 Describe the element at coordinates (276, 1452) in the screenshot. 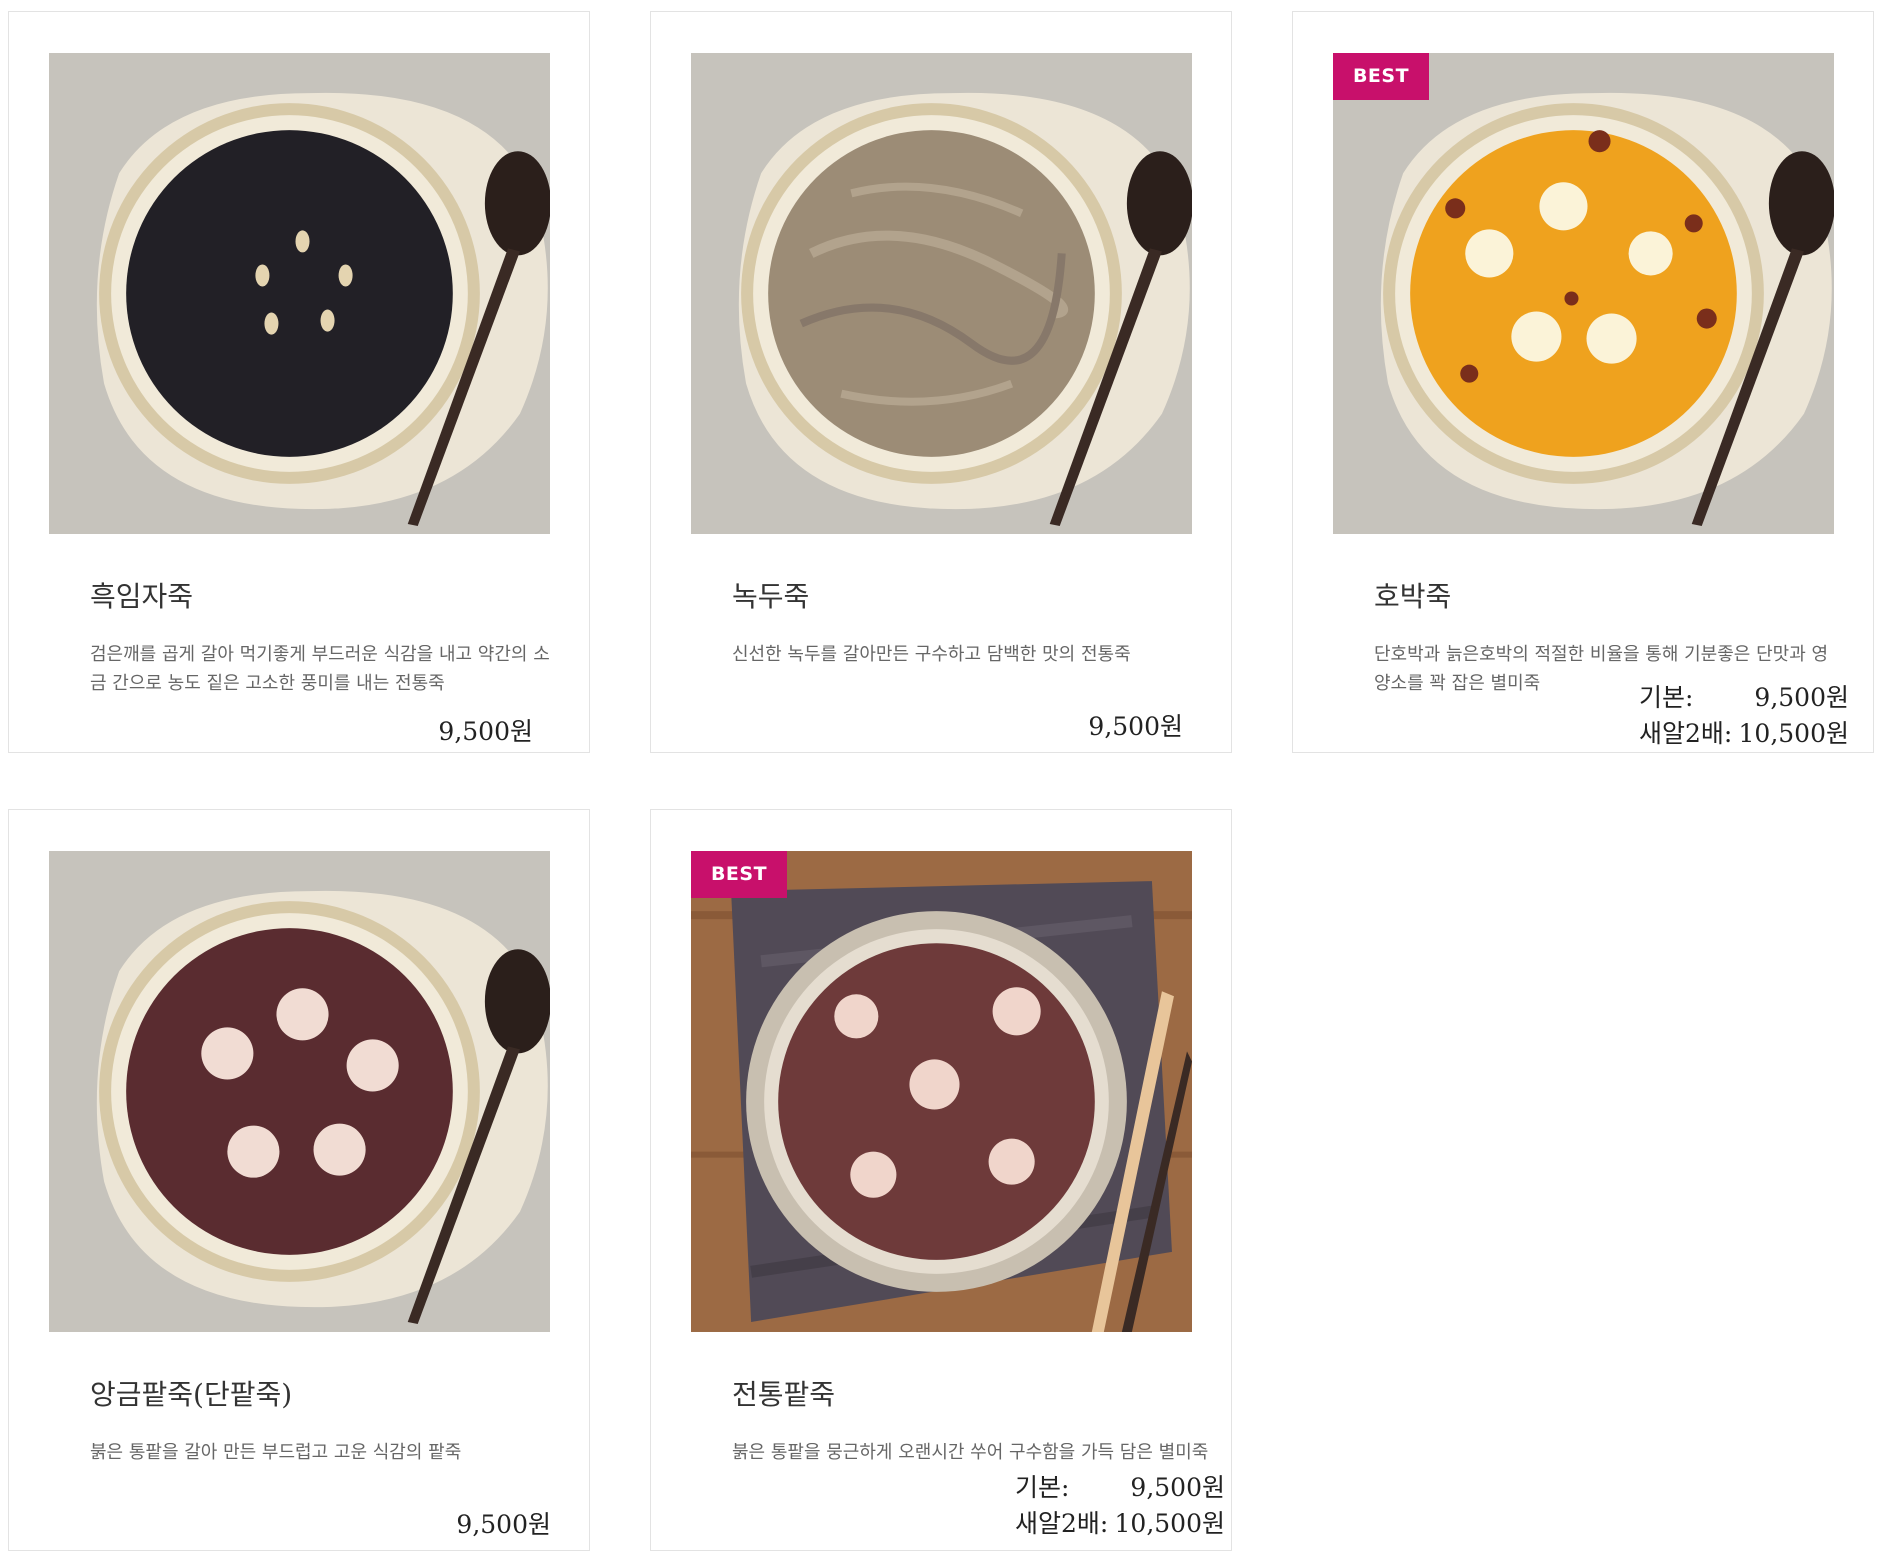

I see `product-description: 붉은 통팥을 갈아 만든 부드럽고 고운 식감의 팥죽` at that location.